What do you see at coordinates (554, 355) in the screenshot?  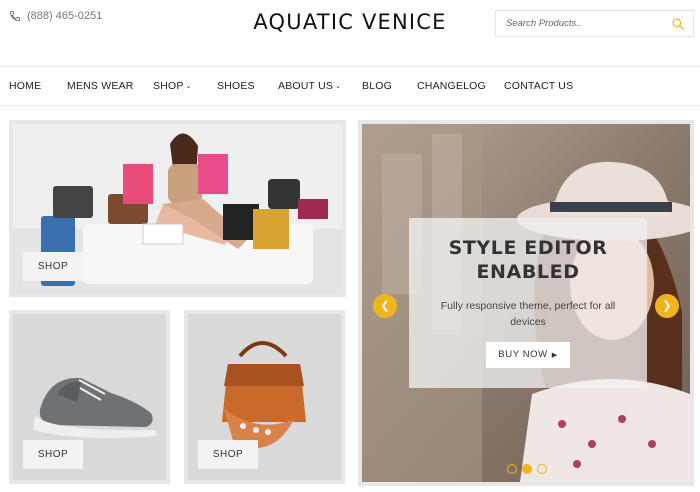 I see `play-triangle-icon: ▶` at bounding box center [554, 355].